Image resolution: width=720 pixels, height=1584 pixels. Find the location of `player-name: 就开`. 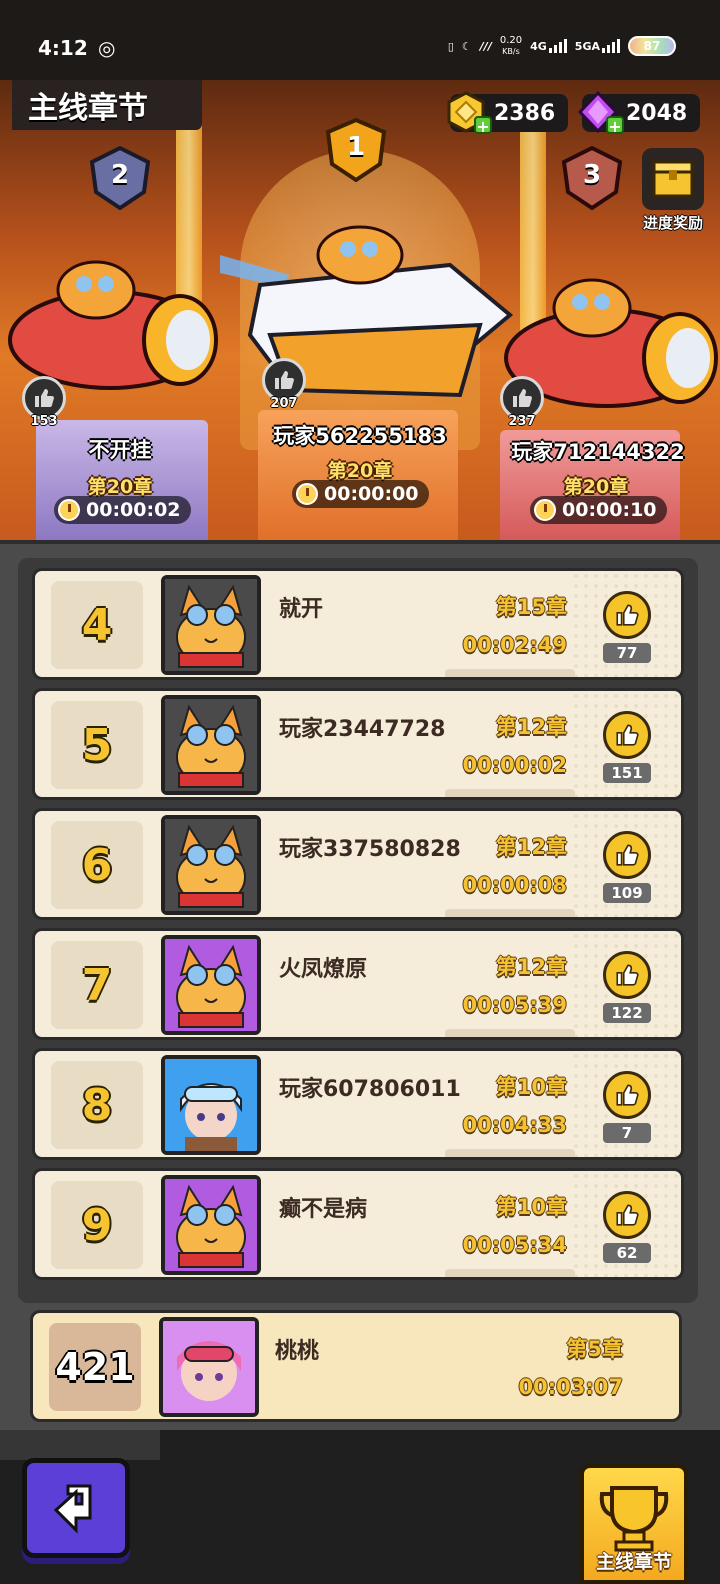

player-name: 就开 is located at coordinates (301, 609).